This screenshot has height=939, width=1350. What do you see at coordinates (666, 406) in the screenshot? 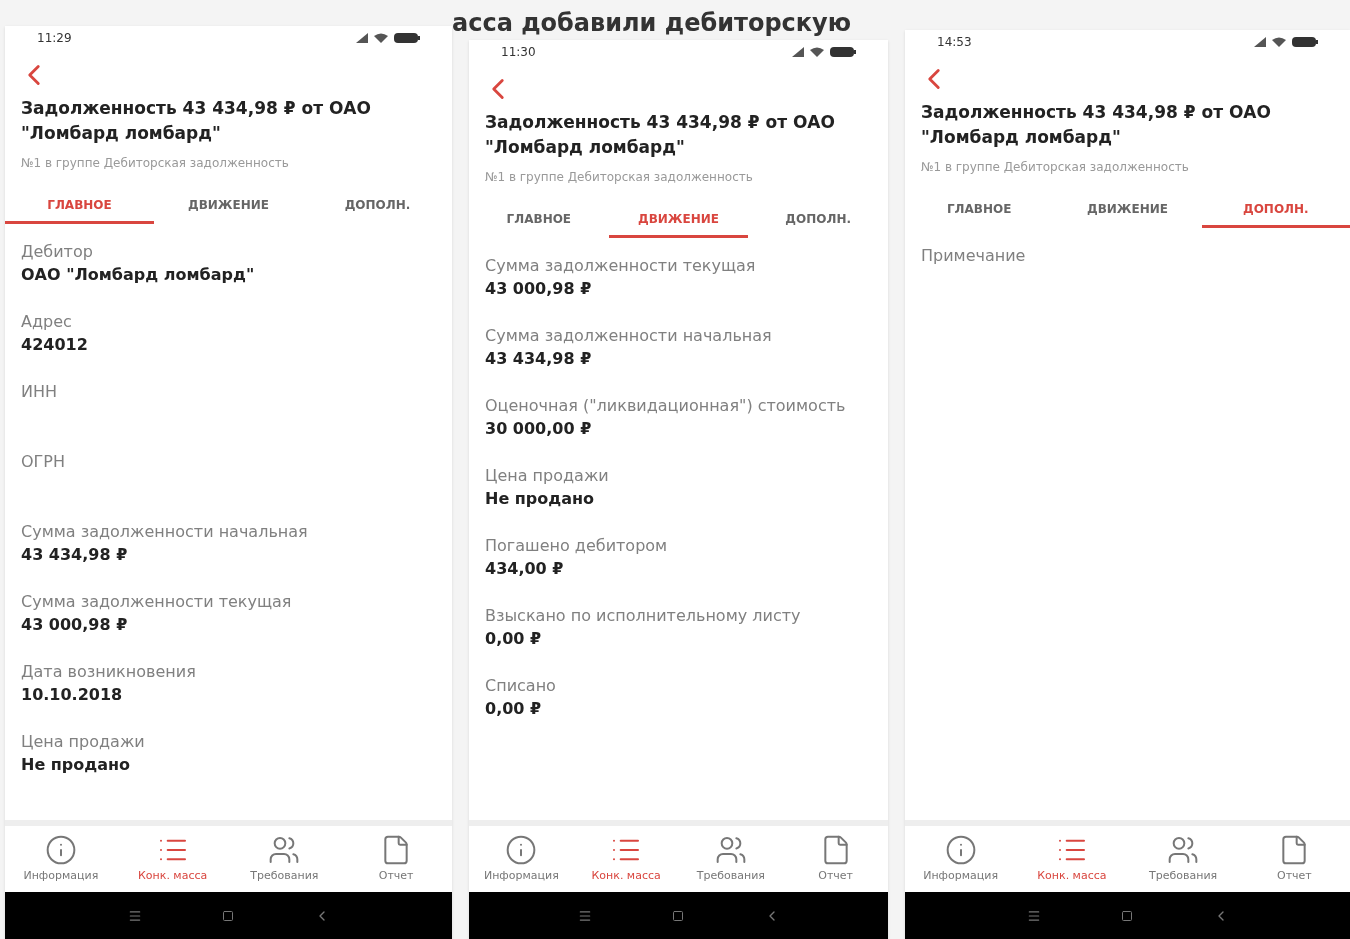
I see `field-label: Оценочная ("ликвидационная") стоимость` at bounding box center [666, 406].